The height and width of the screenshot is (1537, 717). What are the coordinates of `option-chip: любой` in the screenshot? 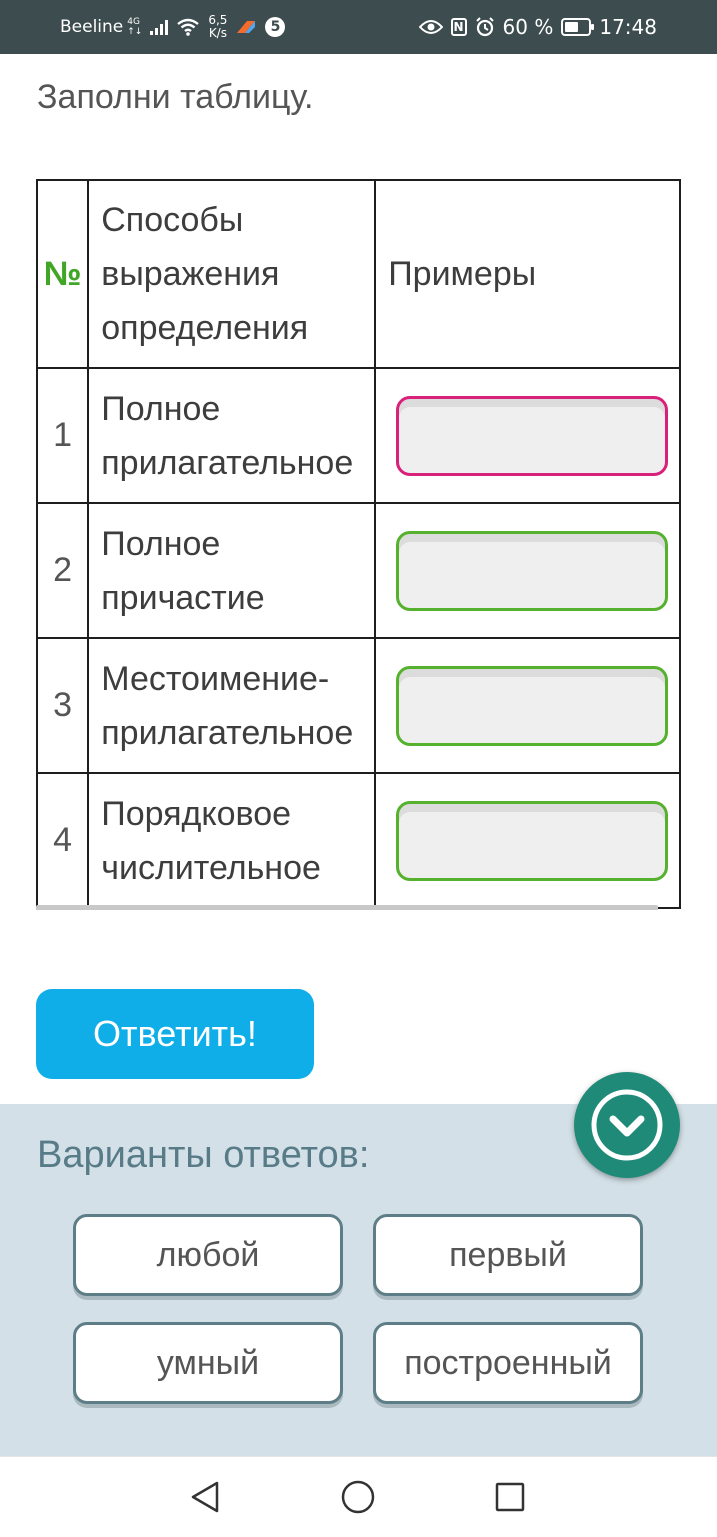 It's located at (208, 1255).